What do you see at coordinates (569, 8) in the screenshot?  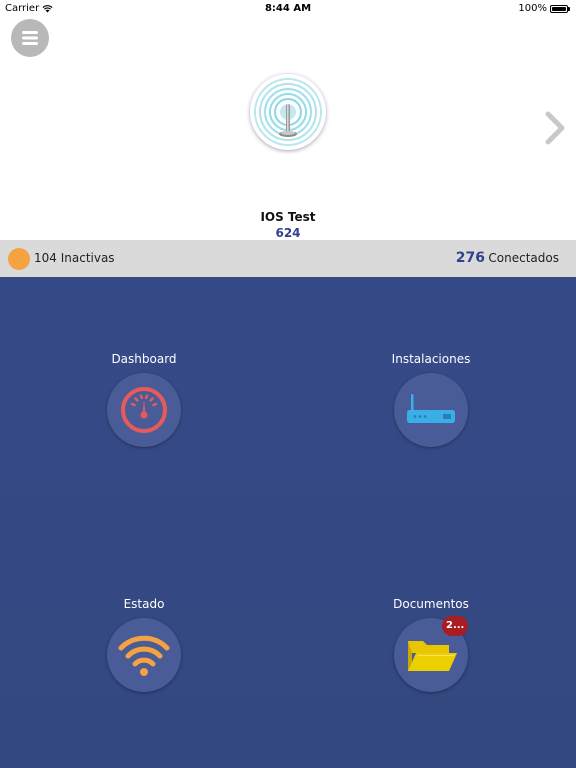 I see `battery-tip` at bounding box center [569, 8].